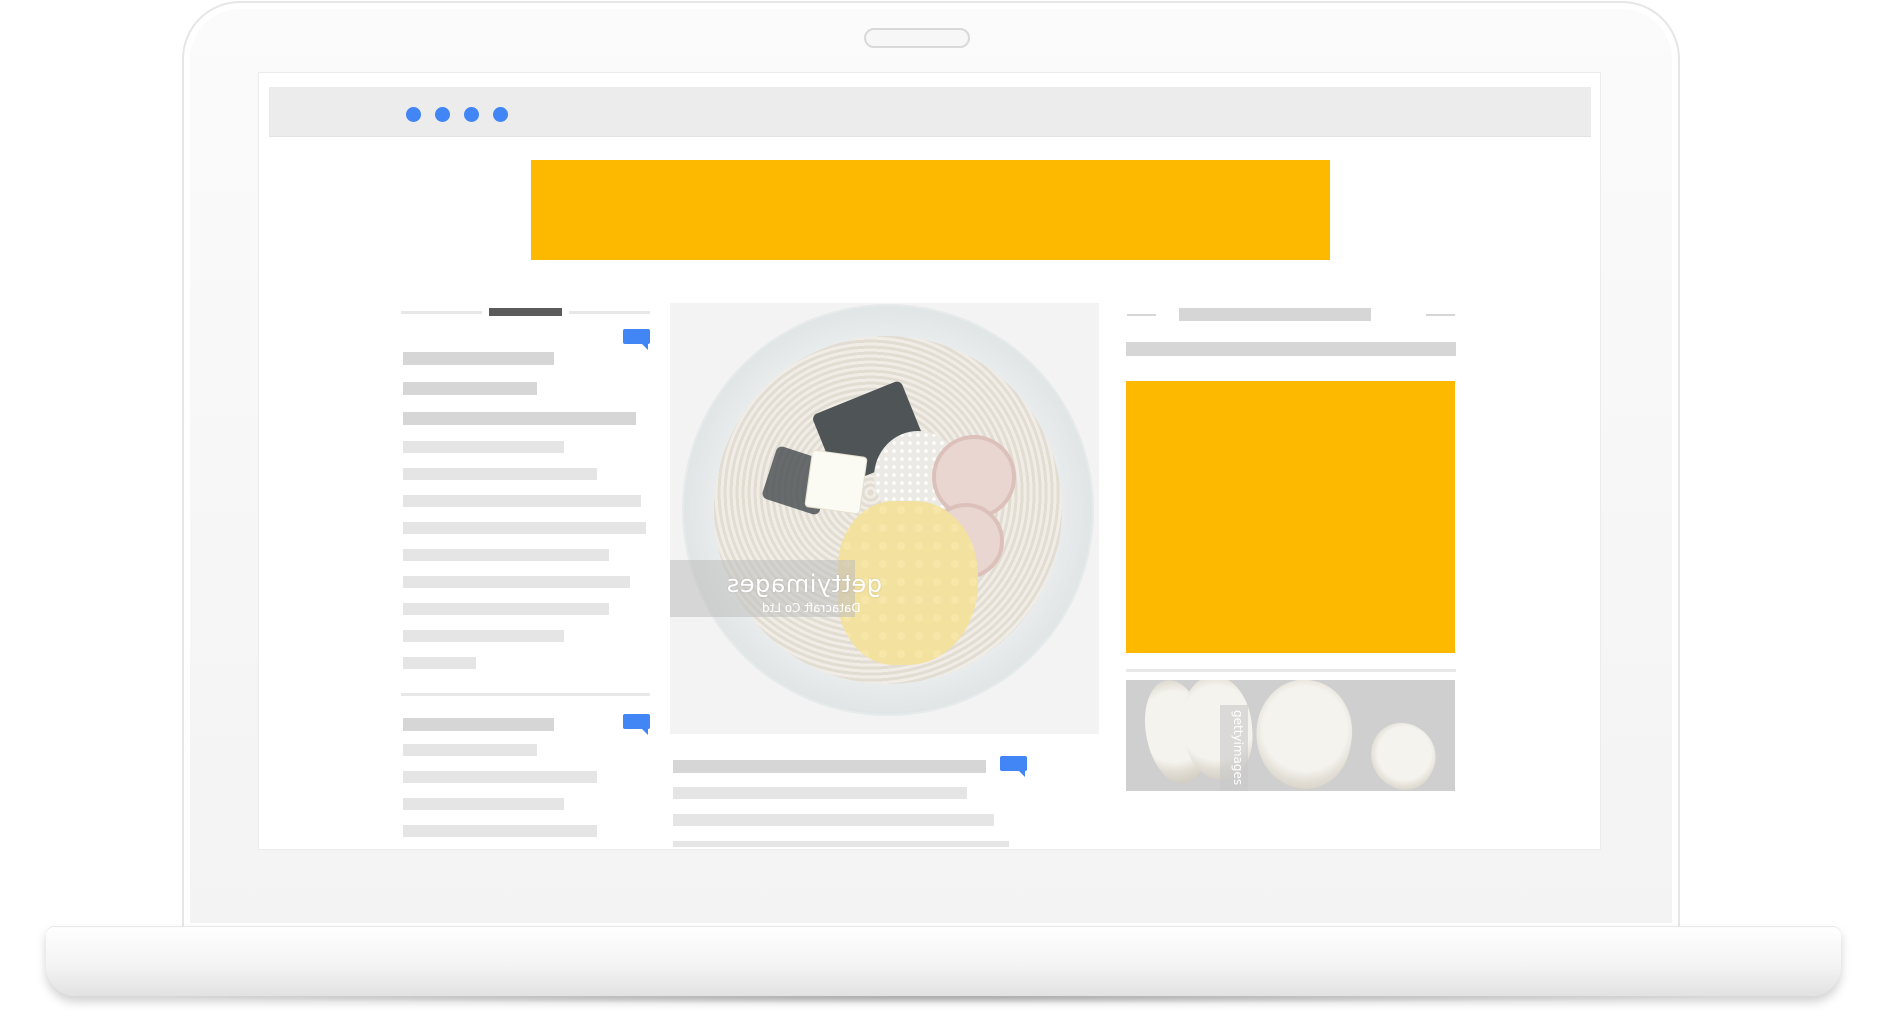  What do you see at coordinates (930, 210) in the screenshot?
I see `banner-ad` at bounding box center [930, 210].